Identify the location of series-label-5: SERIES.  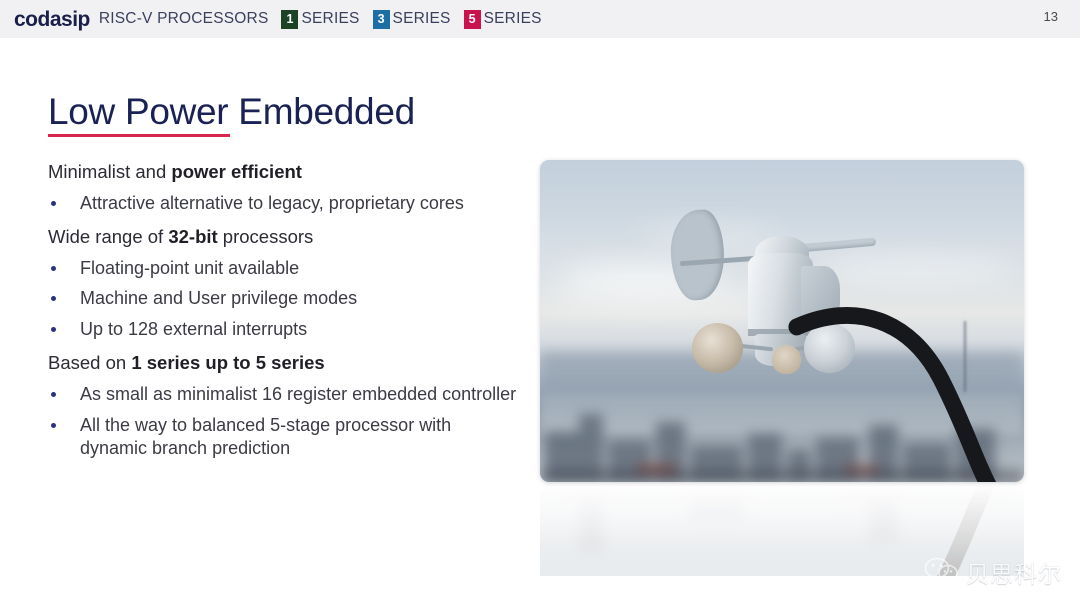
(512, 18).